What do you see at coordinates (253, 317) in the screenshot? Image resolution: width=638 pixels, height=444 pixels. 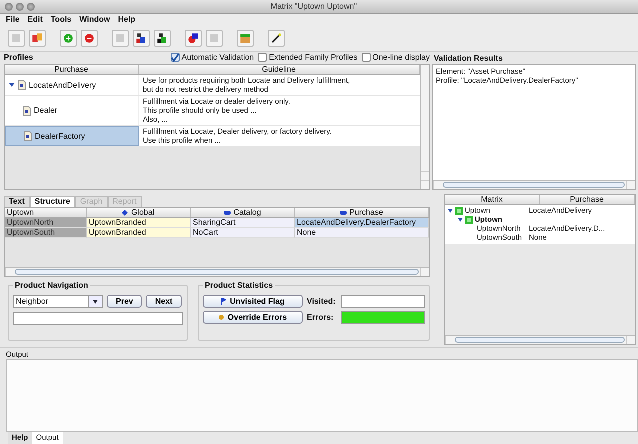 I see `stats-button: Override Errors` at bounding box center [253, 317].